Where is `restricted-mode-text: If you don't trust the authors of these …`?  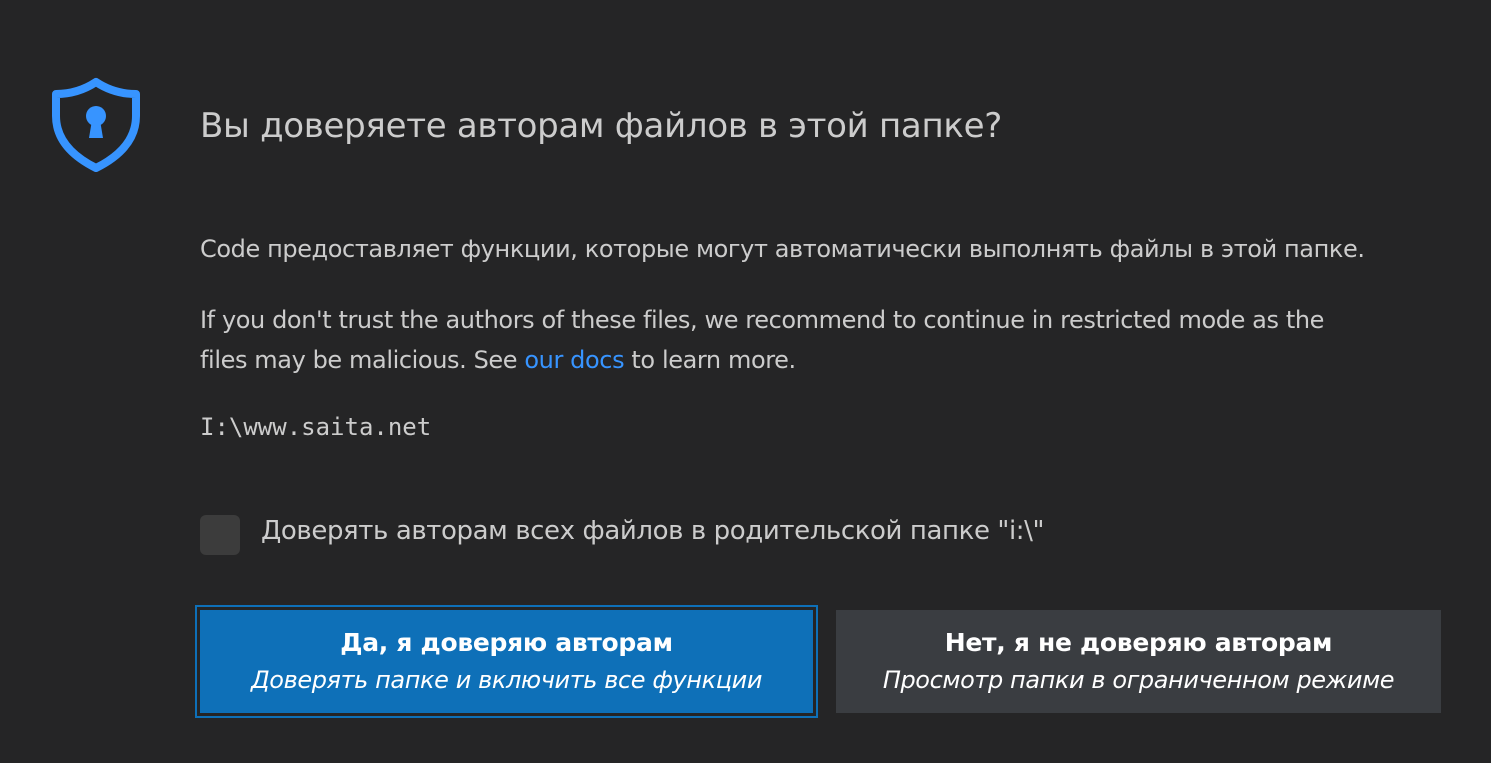
restricted-mode-text: If you don't trust the authors of these … is located at coordinates (762, 340).